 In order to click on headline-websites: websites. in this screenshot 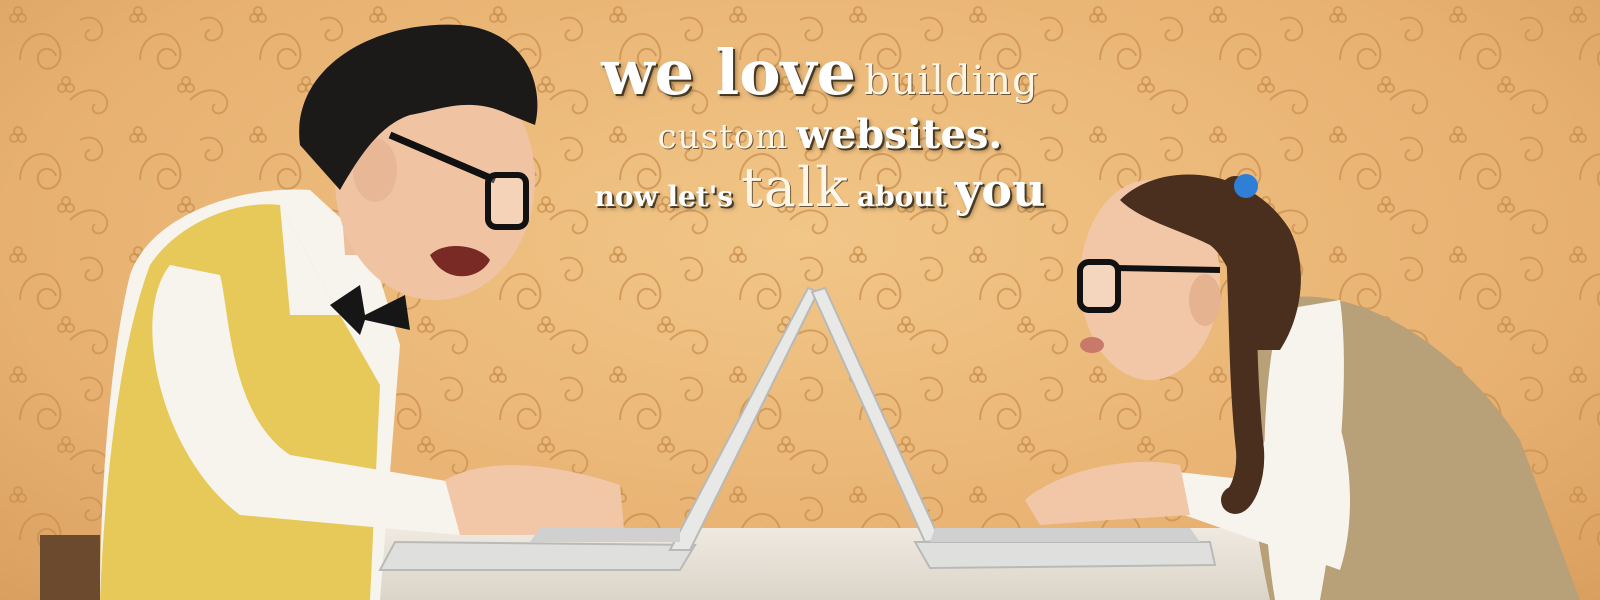, I will do `click(899, 134)`.